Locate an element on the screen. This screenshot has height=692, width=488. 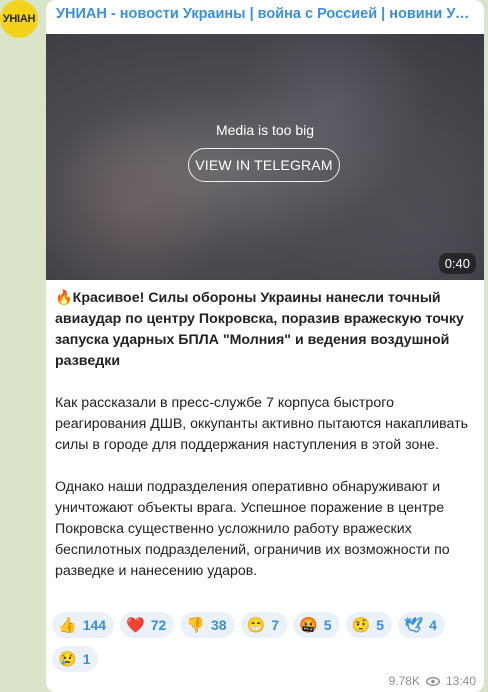
reaction-angry-face: 🤬 5 is located at coordinates (316, 625).